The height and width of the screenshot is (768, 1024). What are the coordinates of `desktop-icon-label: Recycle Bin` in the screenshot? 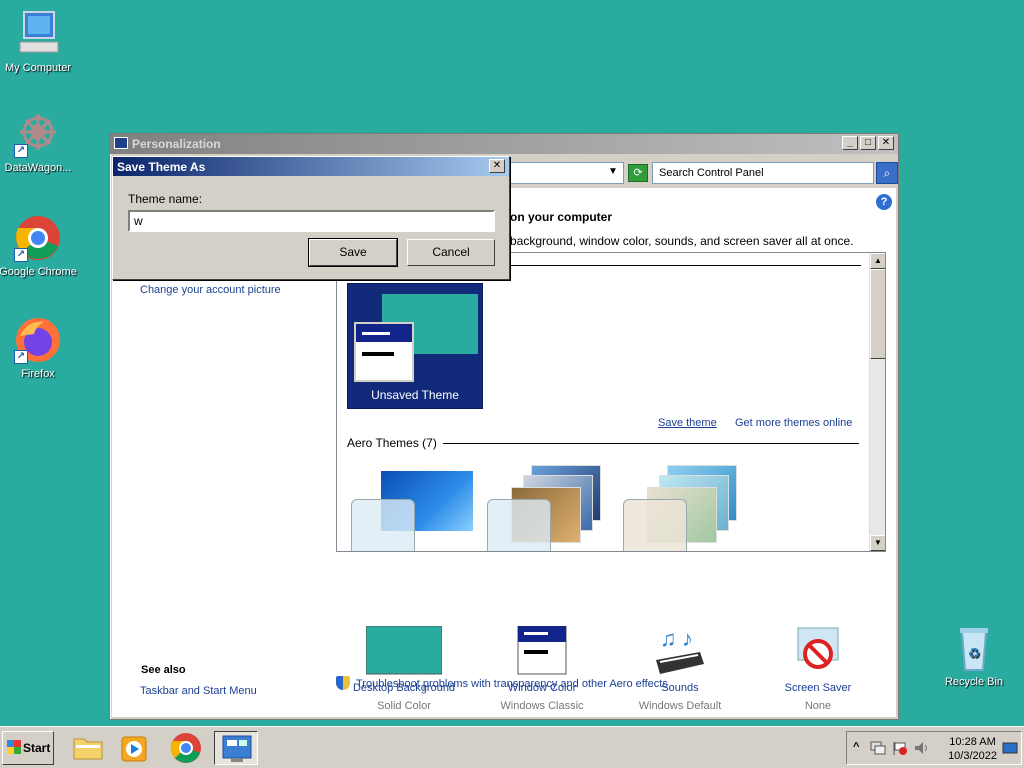 It's located at (974, 682).